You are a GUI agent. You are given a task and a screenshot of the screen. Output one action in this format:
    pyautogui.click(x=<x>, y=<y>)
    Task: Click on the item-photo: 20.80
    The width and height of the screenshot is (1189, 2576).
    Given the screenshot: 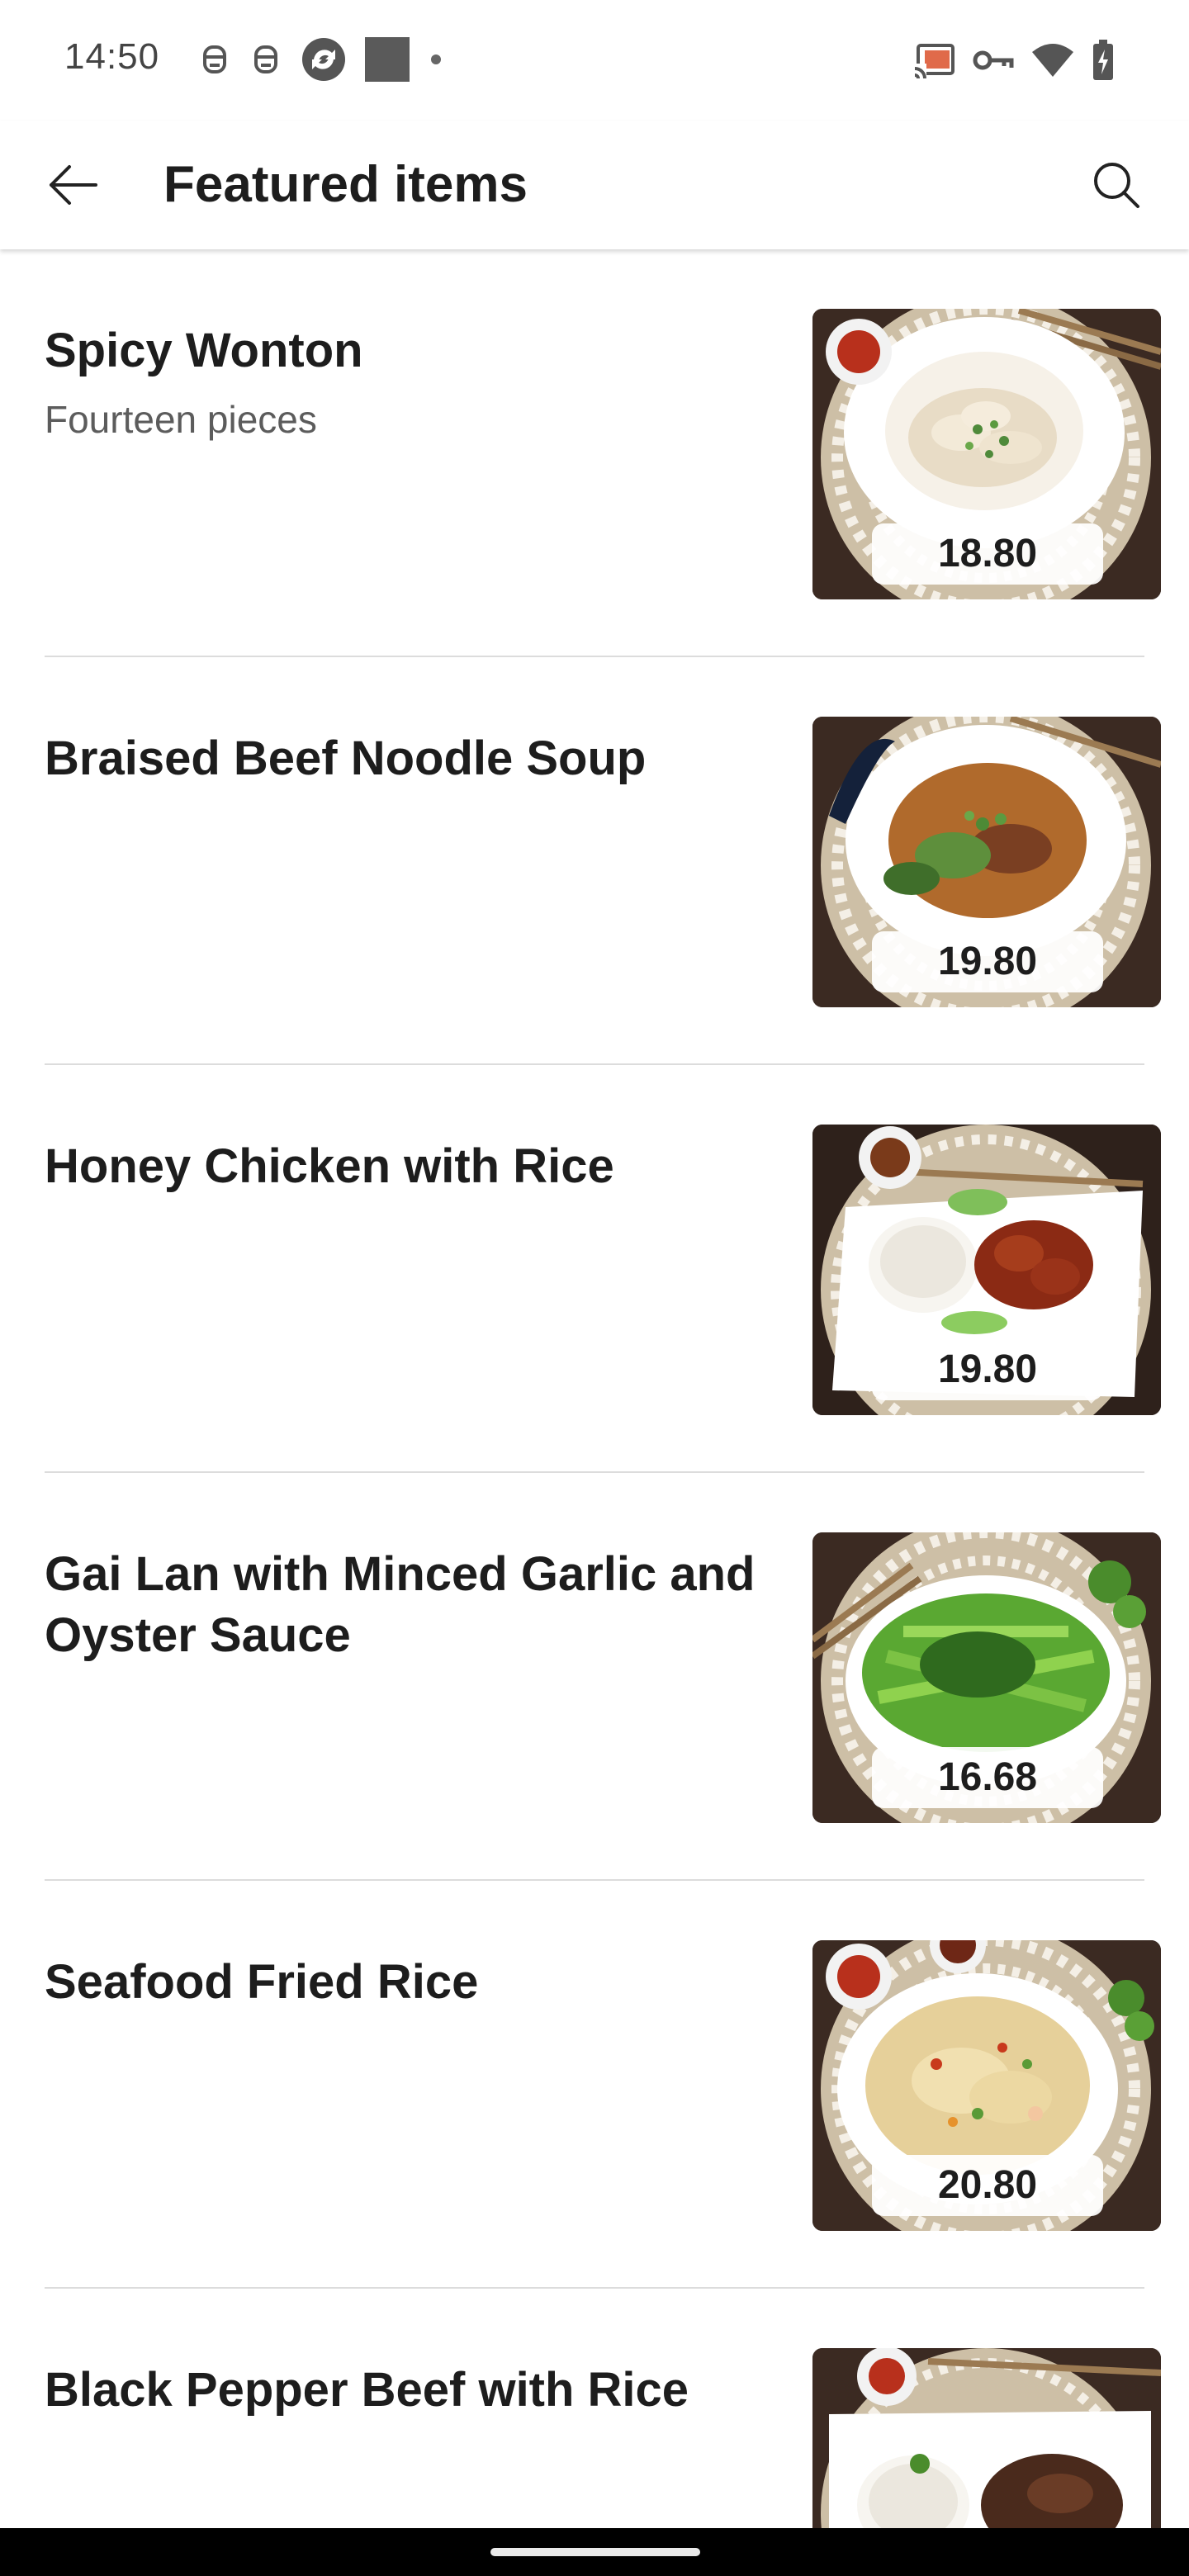 What is the action you would take?
    pyautogui.click(x=986, y=2085)
    